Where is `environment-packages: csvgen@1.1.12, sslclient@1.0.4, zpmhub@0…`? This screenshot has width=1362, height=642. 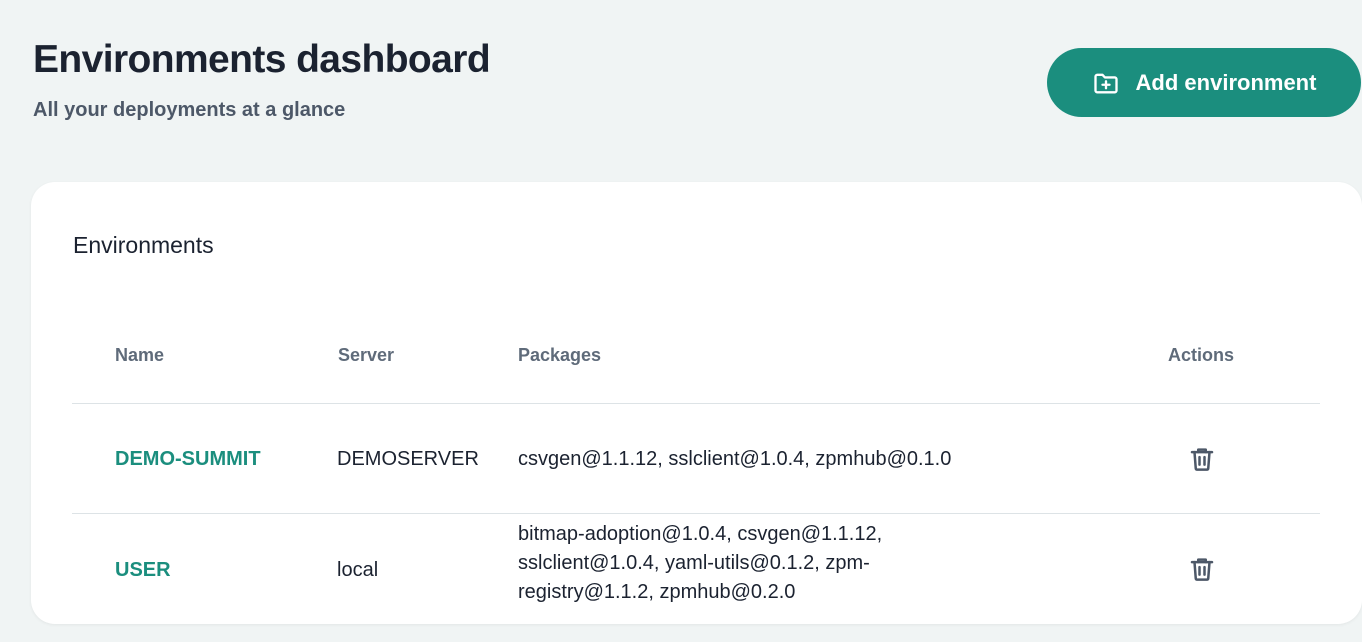
environment-packages: csvgen@1.1.12, sslclient@1.0.4, zpmhub@0… is located at coordinates (735, 459).